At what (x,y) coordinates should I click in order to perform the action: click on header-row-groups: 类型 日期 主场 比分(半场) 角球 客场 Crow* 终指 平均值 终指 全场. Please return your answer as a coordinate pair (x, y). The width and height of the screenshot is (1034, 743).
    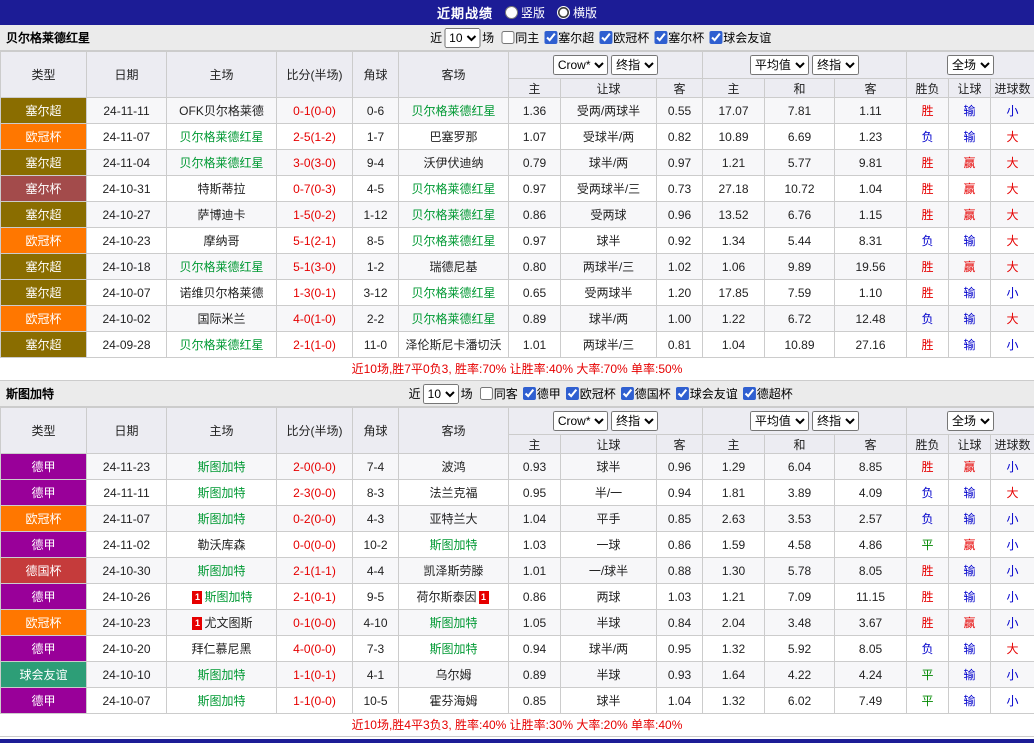
    Looking at the image, I should click on (517, 421).